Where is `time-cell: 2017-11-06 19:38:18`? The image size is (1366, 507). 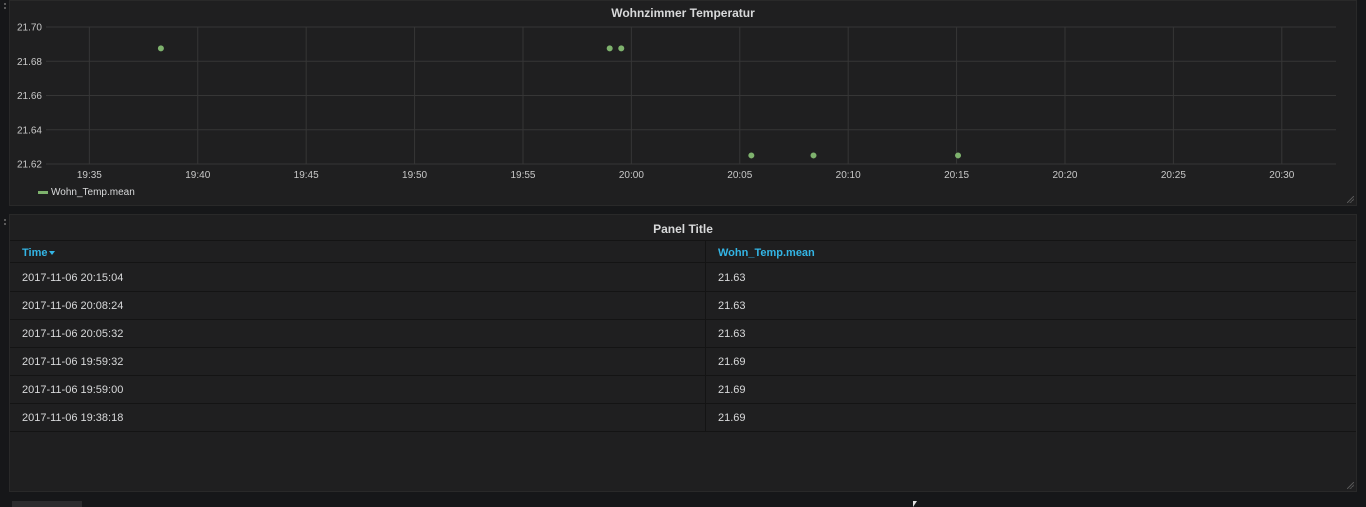 time-cell: 2017-11-06 19:38:18 is located at coordinates (73, 418).